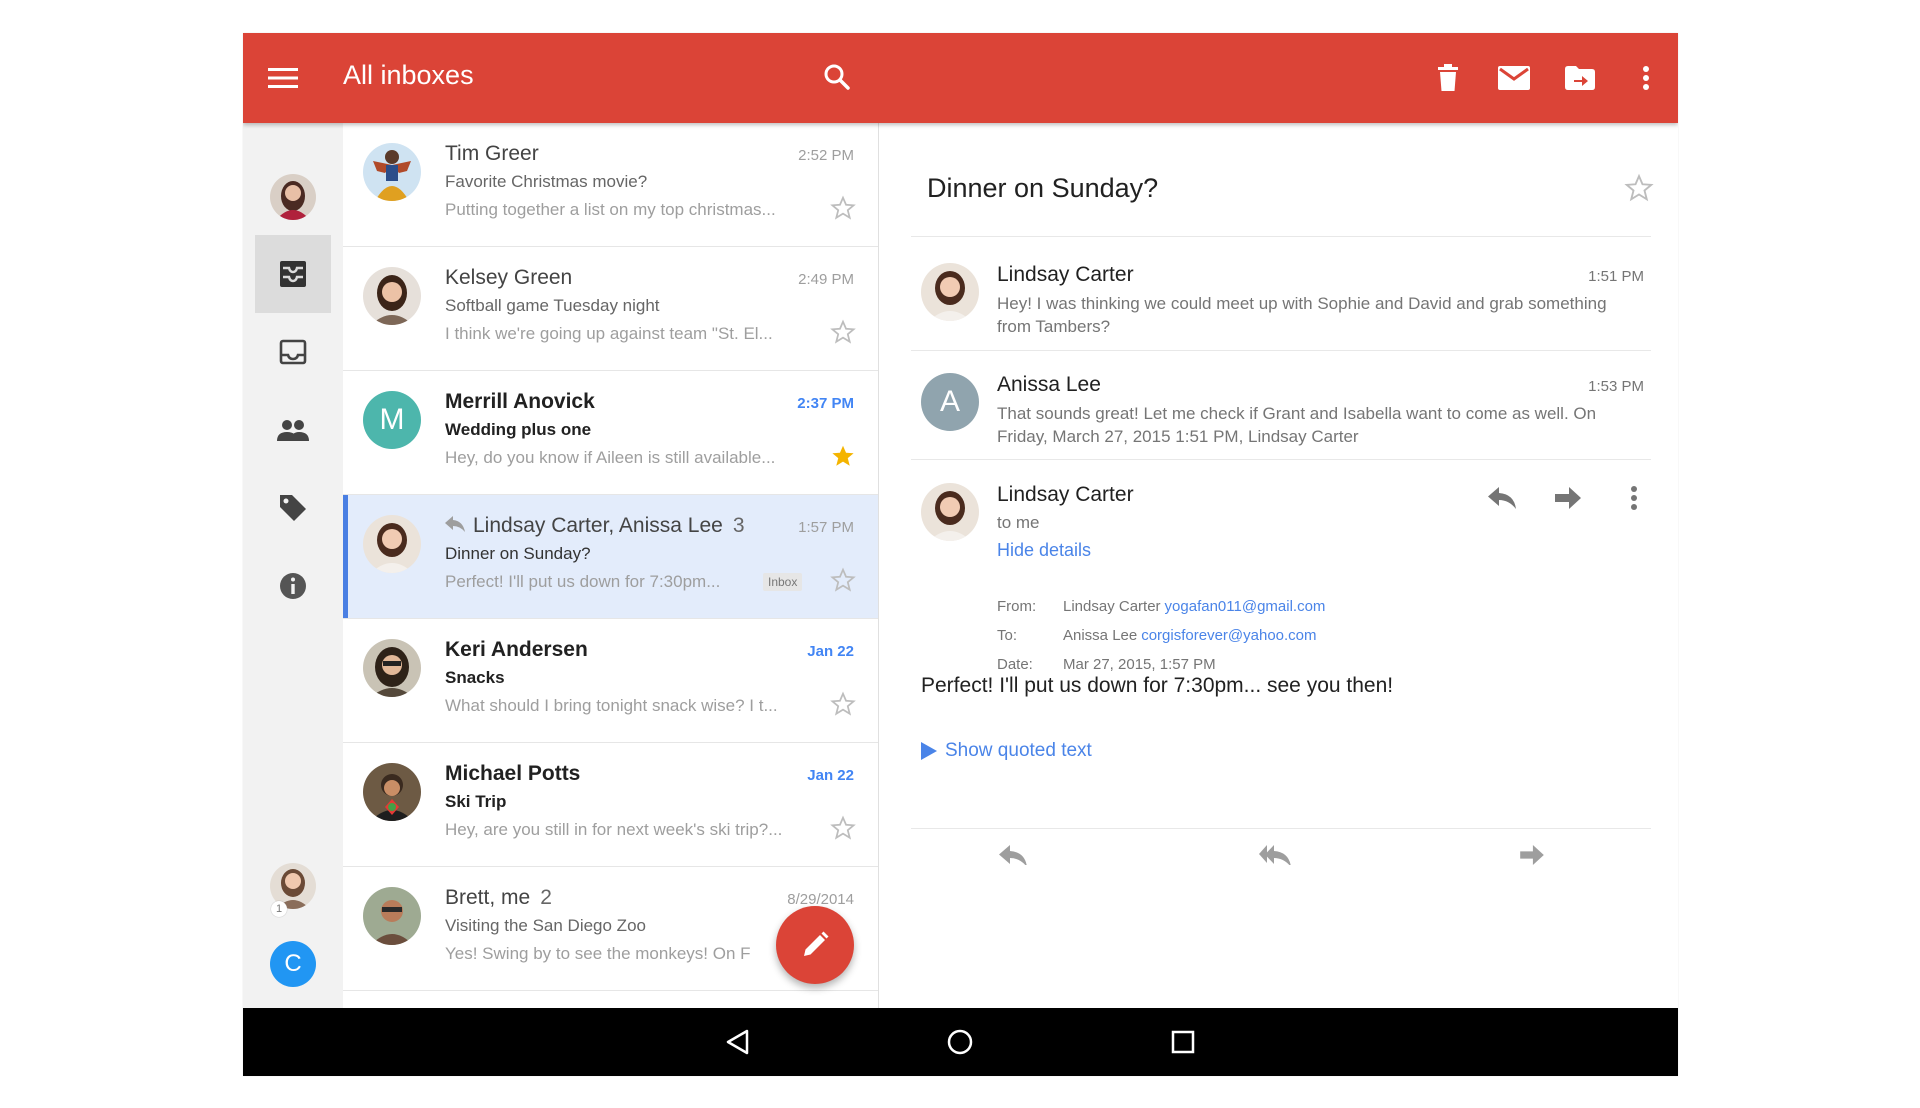 This screenshot has width=1920, height=1108. What do you see at coordinates (1112, 606) in the screenshot?
I see `from-name: Lindsay Carter` at bounding box center [1112, 606].